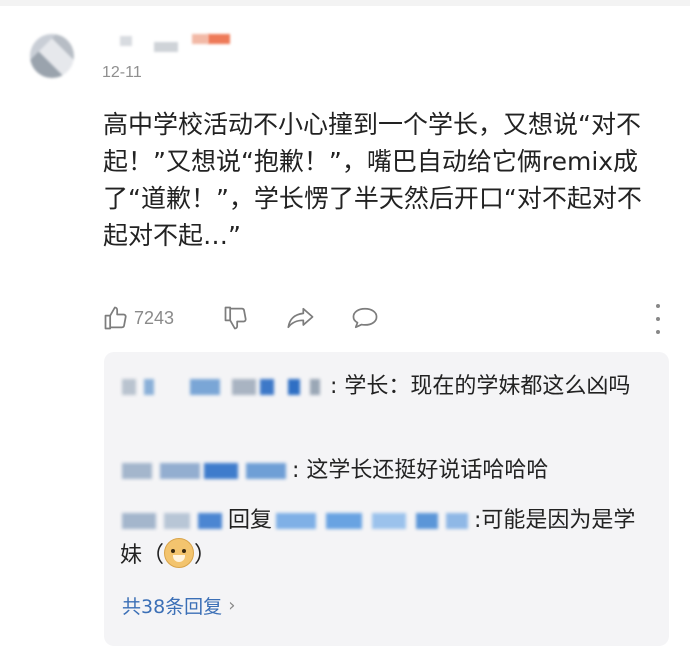 The width and height of the screenshot is (690, 662). Describe the element at coordinates (115, 318) in the screenshot. I see `thumbs-up-icon` at that location.